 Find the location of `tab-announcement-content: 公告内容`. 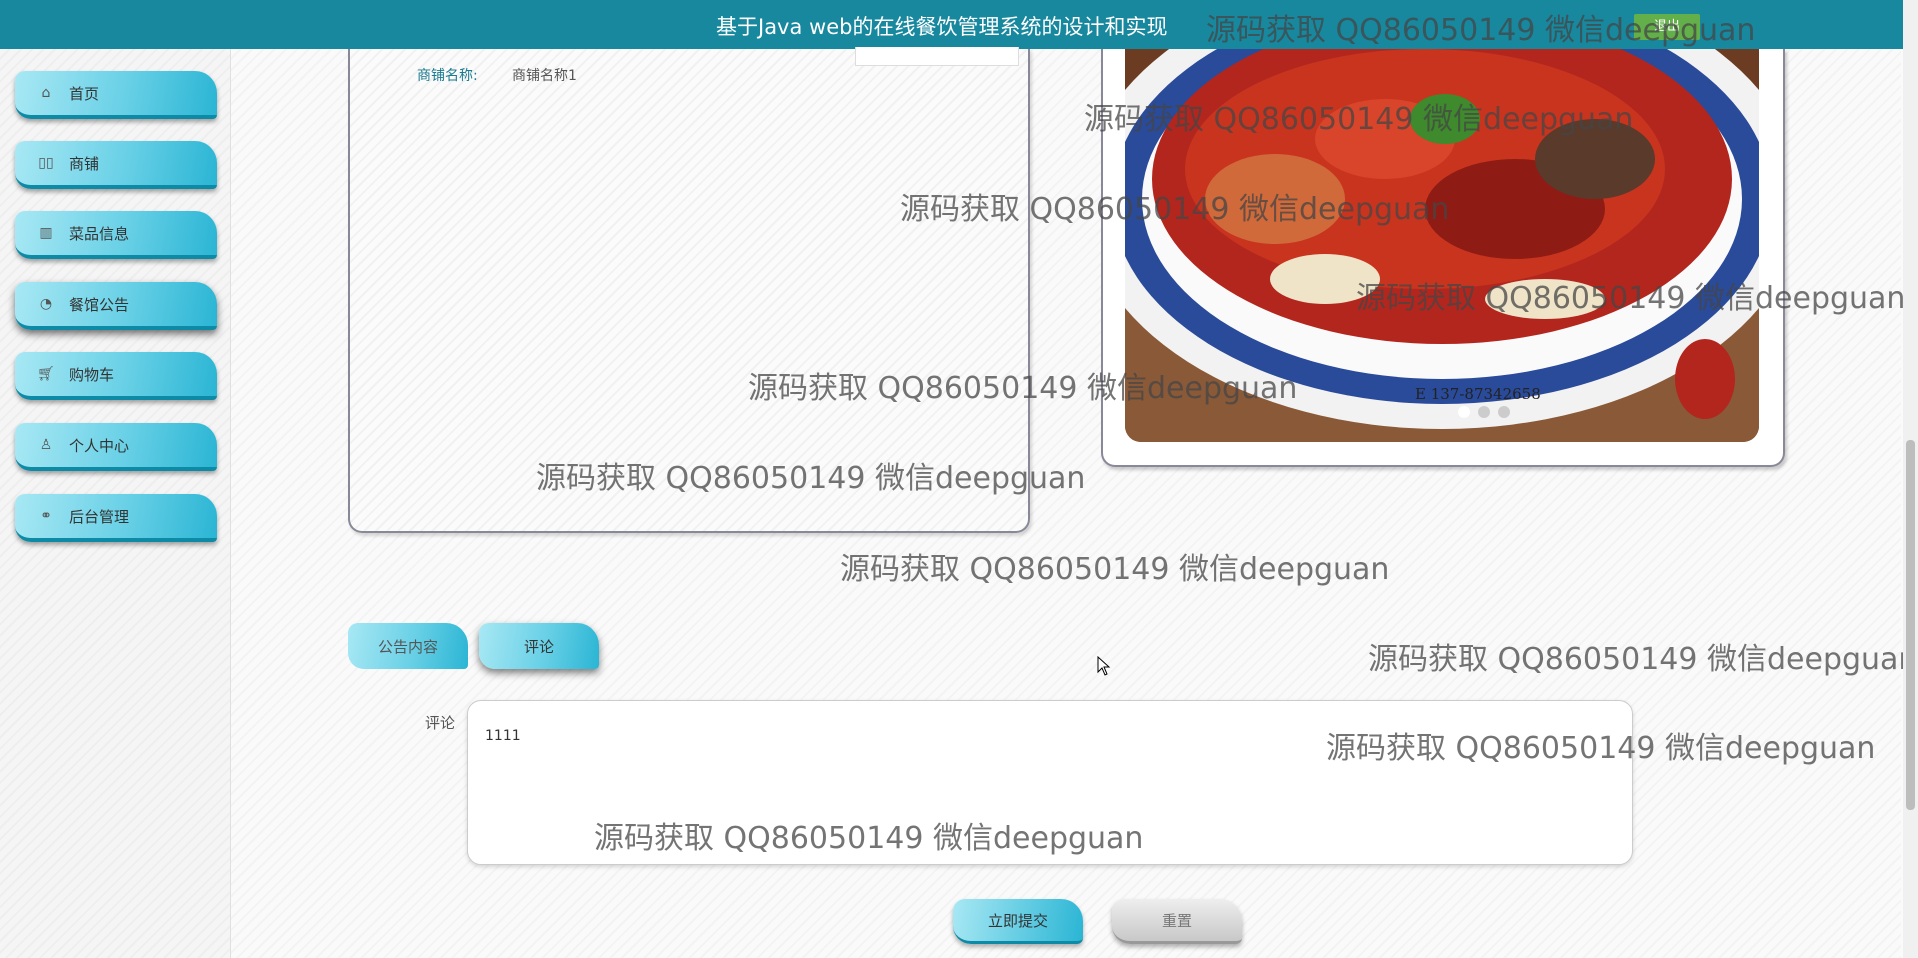

tab-announcement-content: 公告内容 is located at coordinates (408, 646).